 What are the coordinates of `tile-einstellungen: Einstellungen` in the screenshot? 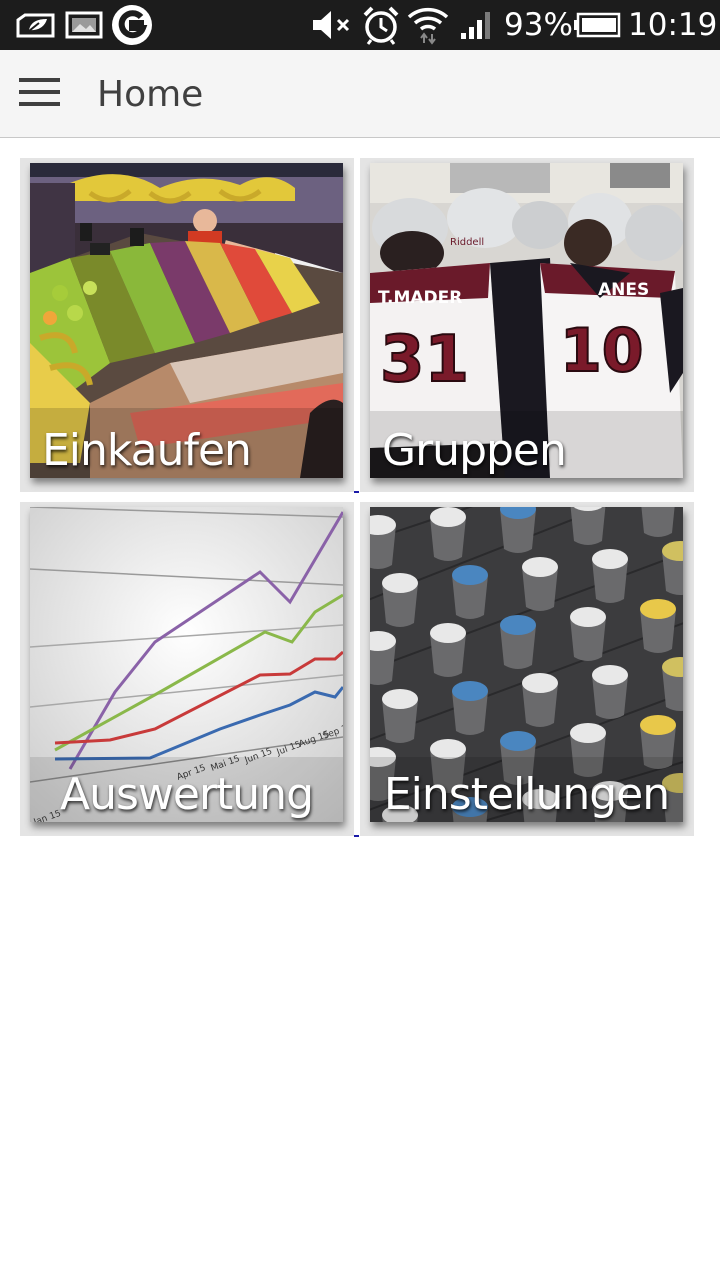 It's located at (527, 669).